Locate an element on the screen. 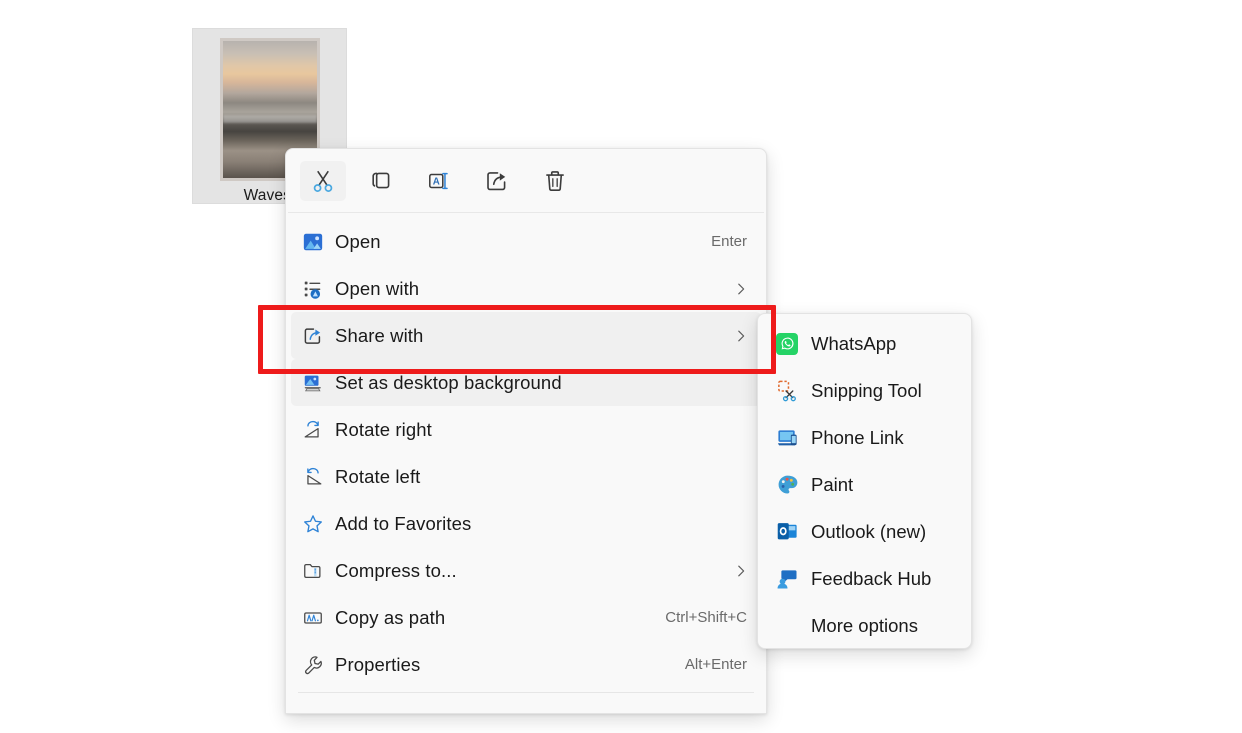 The image size is (1242, 733). compress-folder-icon-glyph is located at coordinates (312, 570).